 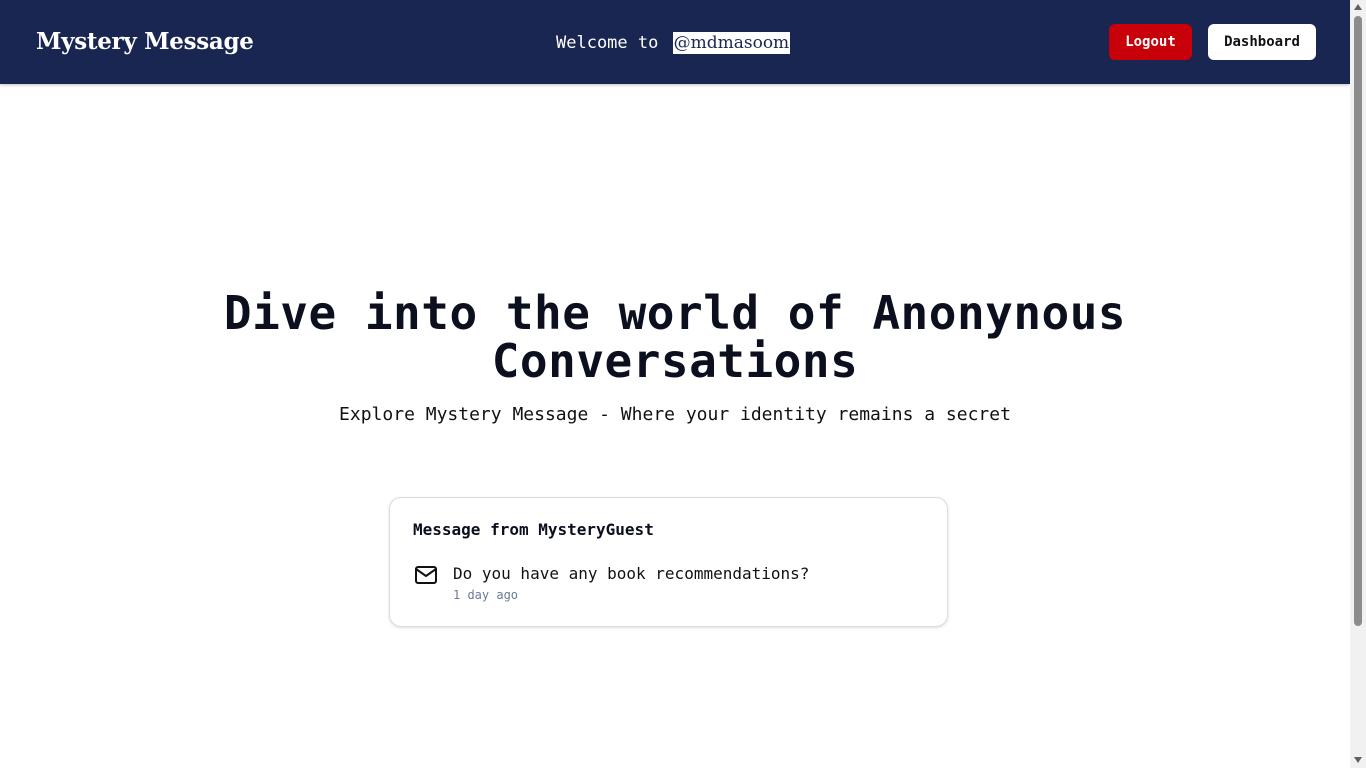 I want to click on vertical-scrollbar, so click(x=1358, y=384).